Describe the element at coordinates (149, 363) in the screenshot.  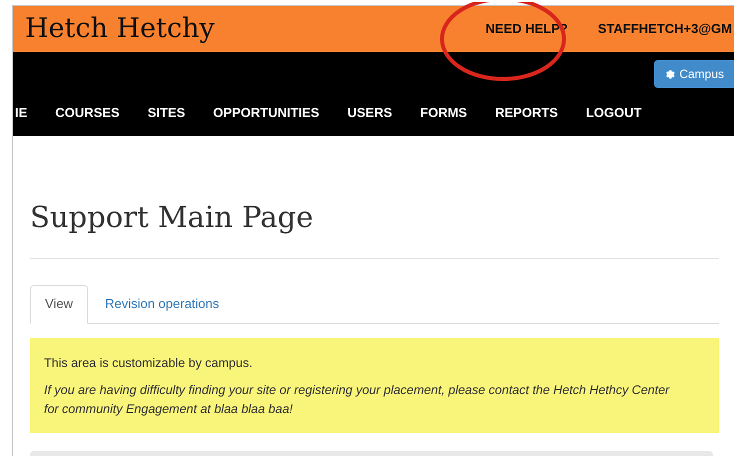
I see `notice-text: This area is customizable by campus.` at that location.